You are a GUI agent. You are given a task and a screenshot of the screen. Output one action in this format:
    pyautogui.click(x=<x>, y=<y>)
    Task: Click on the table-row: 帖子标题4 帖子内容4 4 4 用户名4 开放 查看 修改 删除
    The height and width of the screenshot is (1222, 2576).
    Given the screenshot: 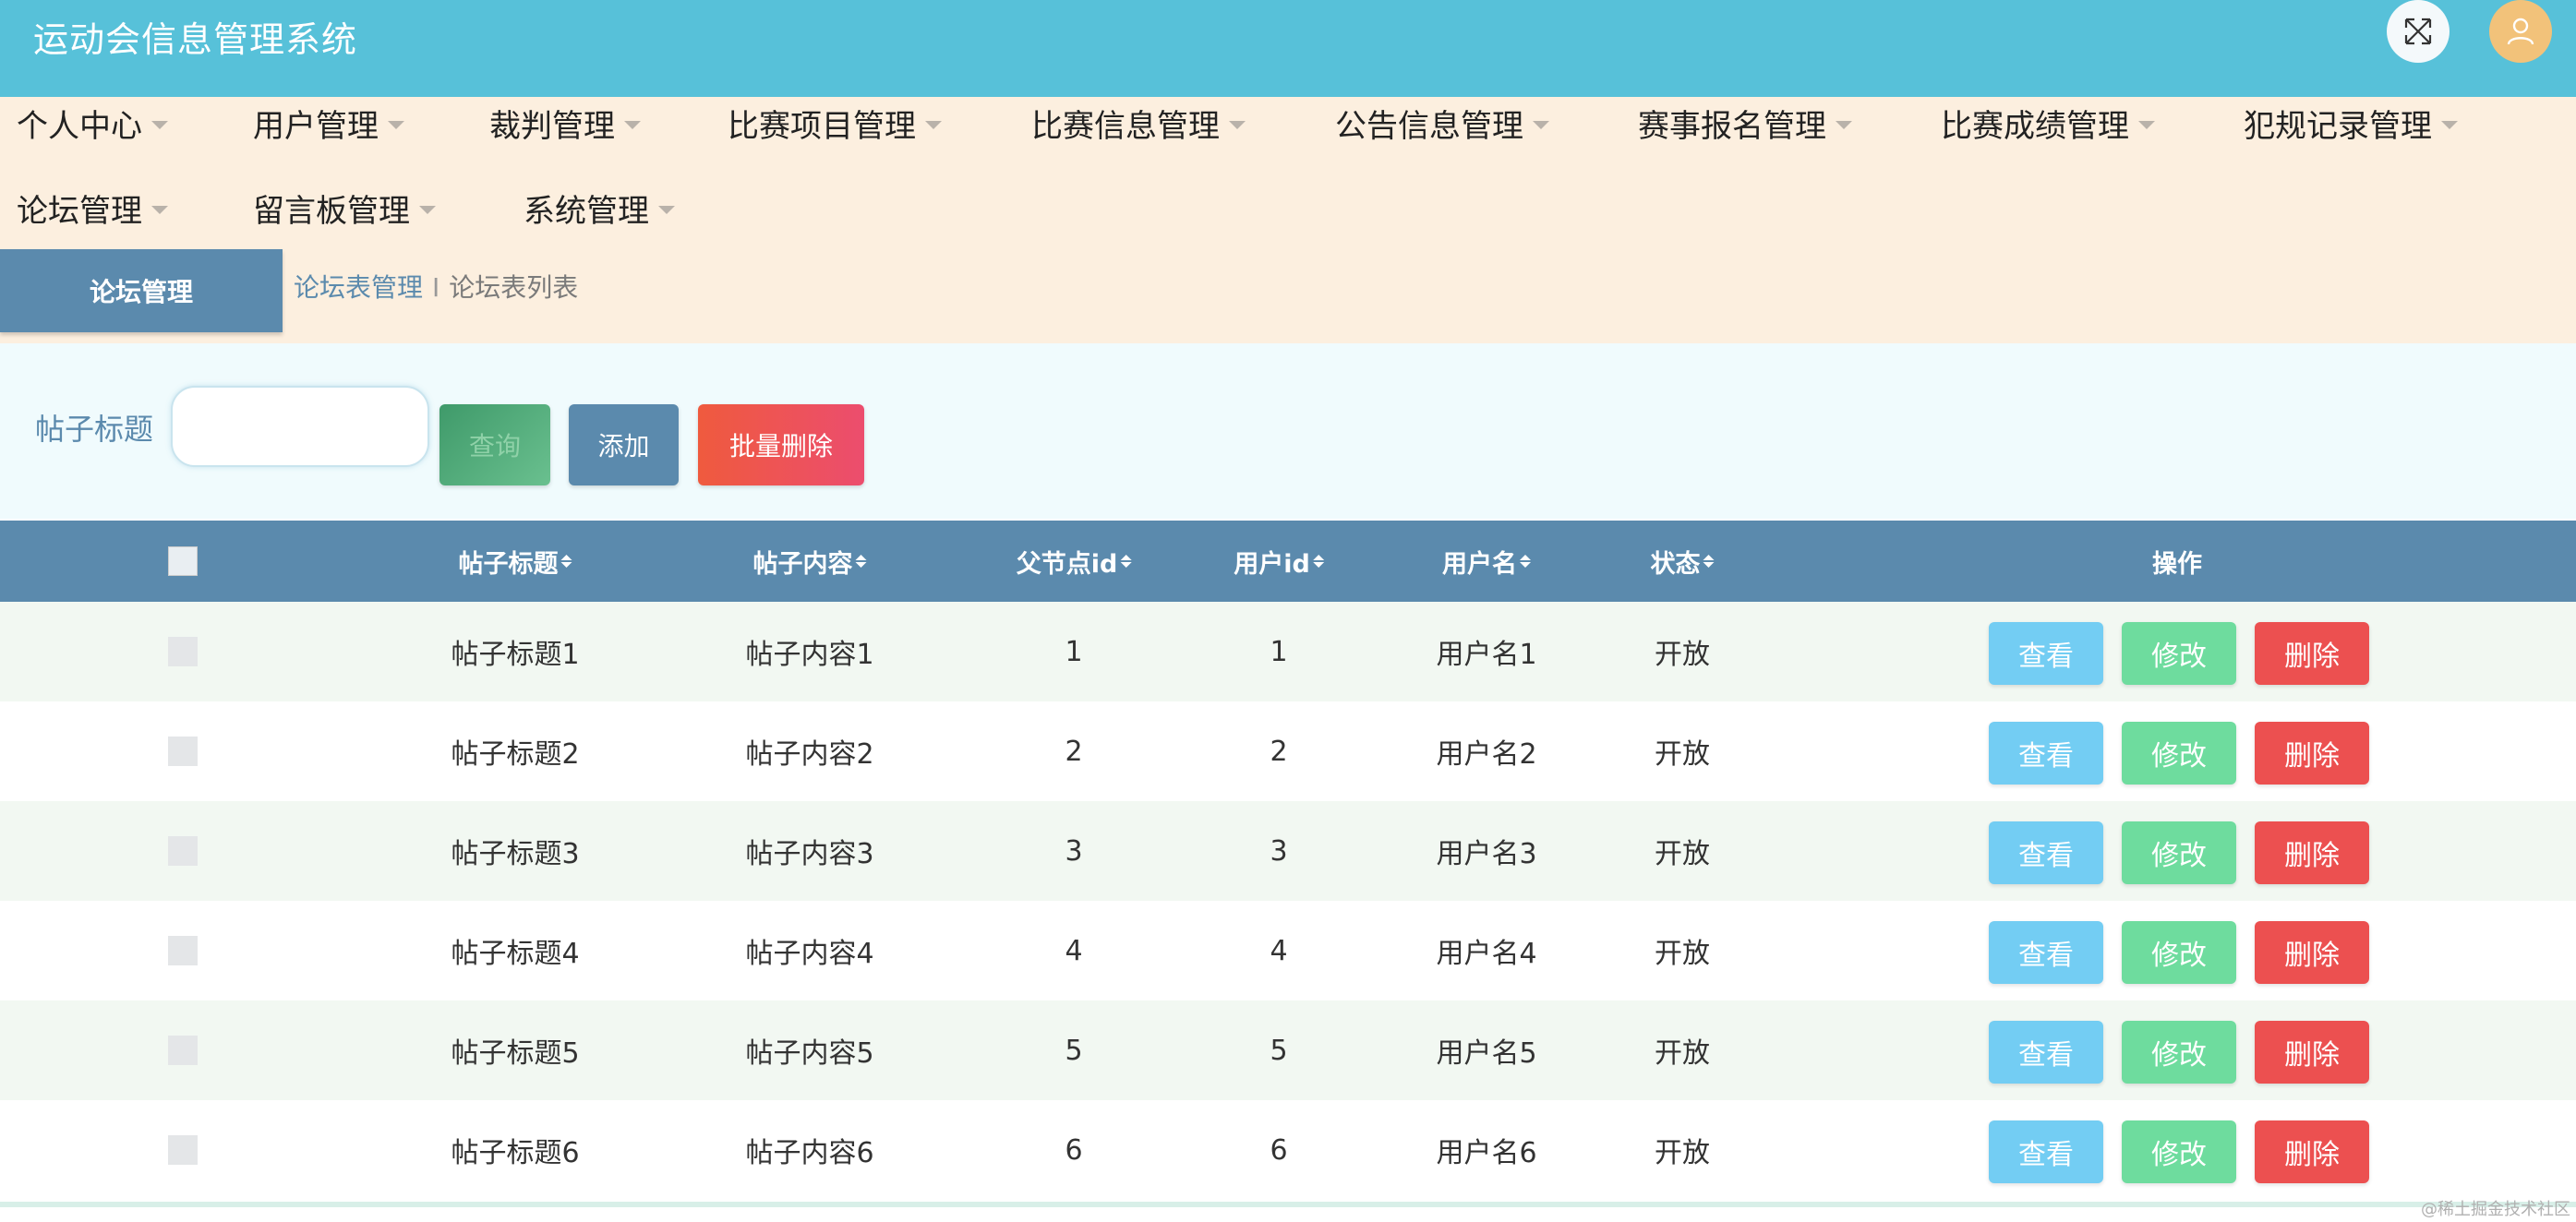 What is the action you would take?
    pyautogui.click(x=1288, y=951)
    